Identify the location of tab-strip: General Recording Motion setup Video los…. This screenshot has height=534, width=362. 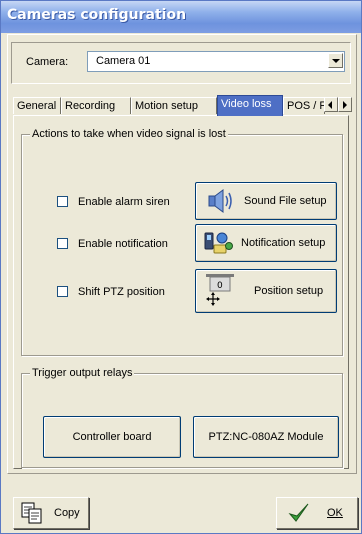
(182, 105).